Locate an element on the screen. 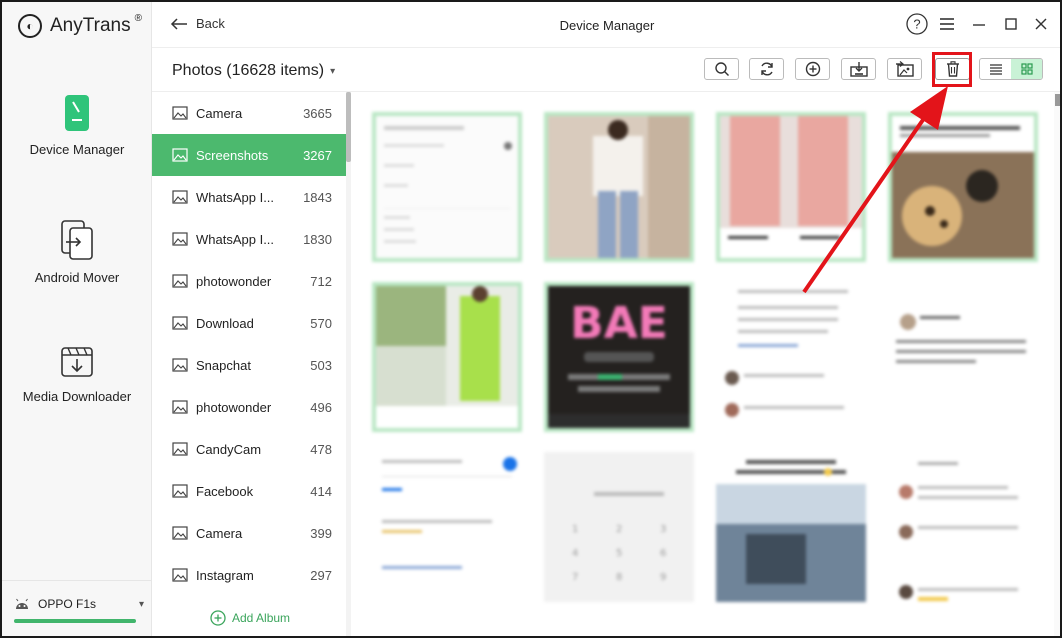 The width and height of the screenshot is (1062, 638). svg-text: 7 is located at coordinates (575, 577).